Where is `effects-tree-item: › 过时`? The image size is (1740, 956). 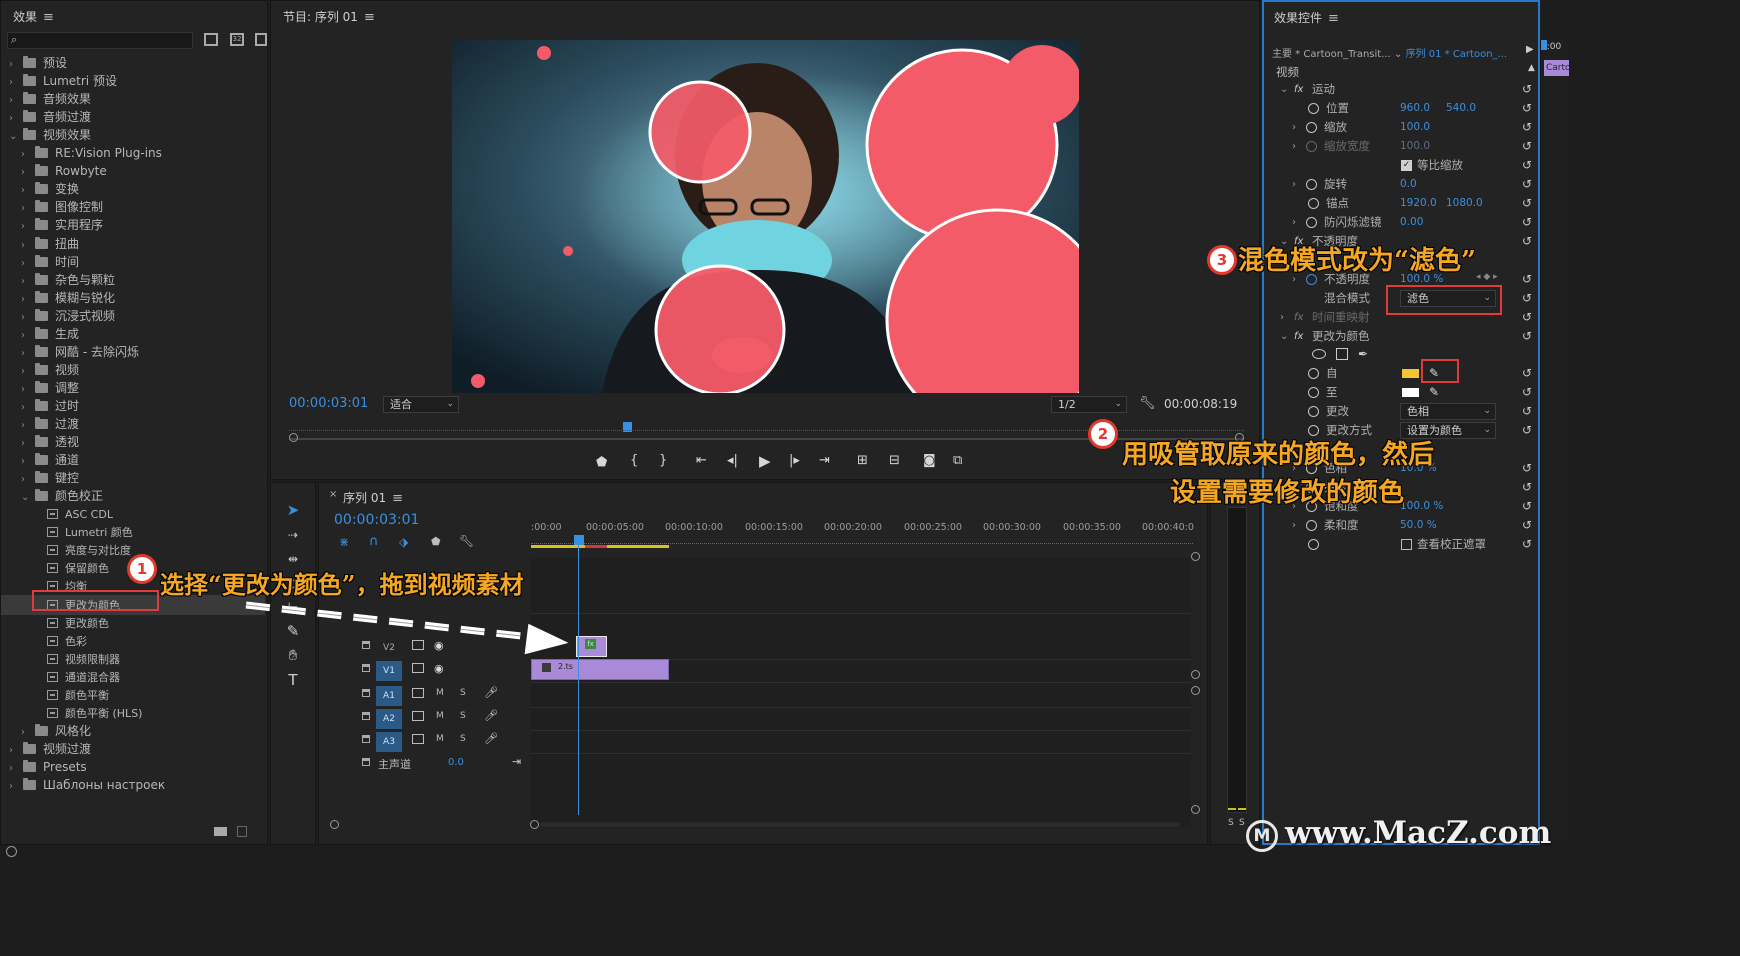
effects-tree-item: › 过时 is located at coordinates (133, 406).